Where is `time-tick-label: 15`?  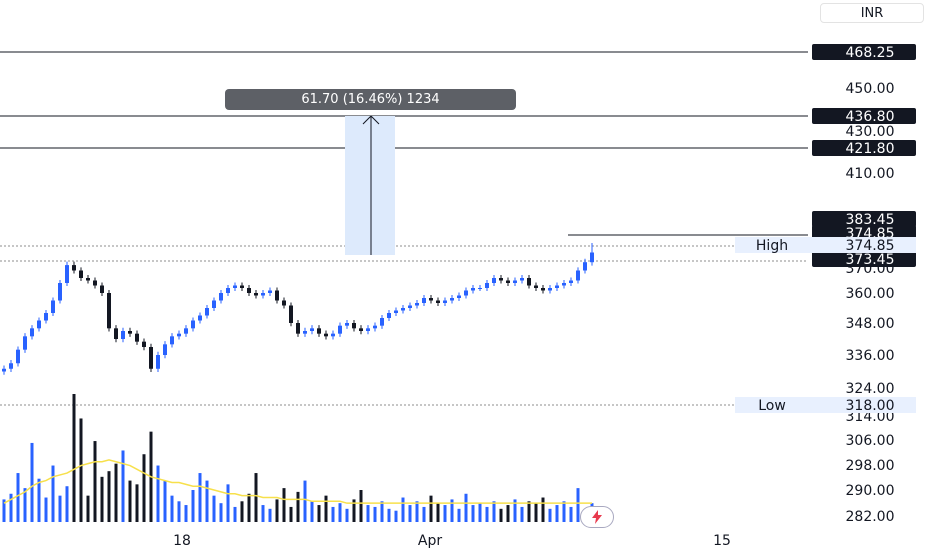
time-tick-label: 15 is located at coordinates (722, 541).